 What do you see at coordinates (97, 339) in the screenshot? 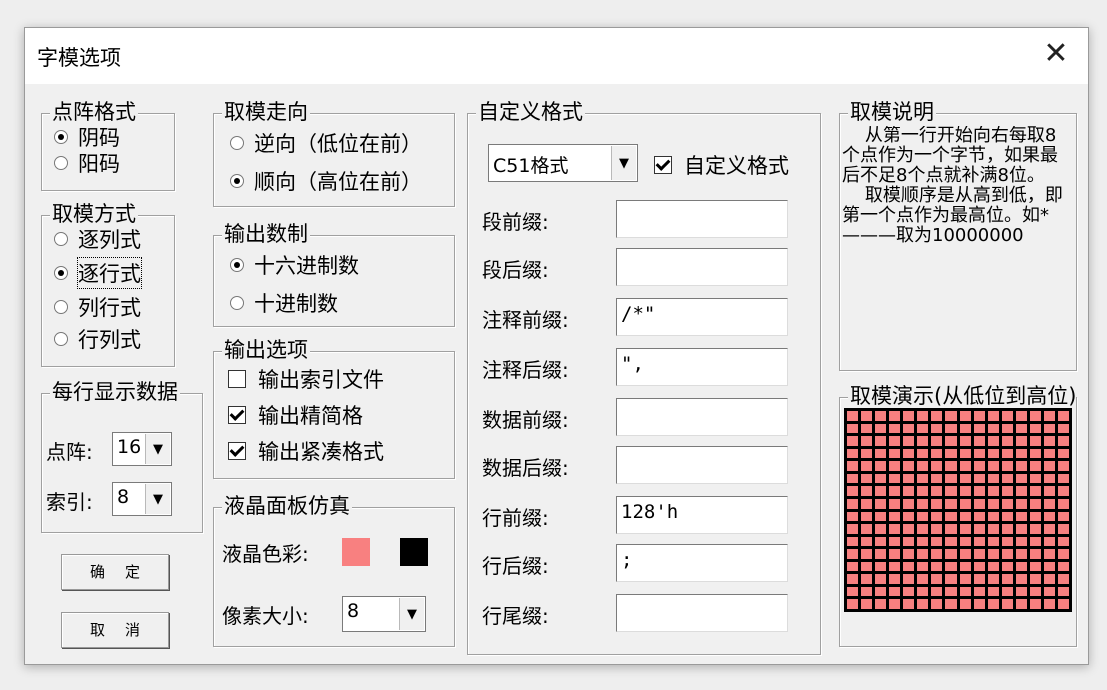
I see `radio-row-column-mode: 行列式` at bounding box center [97, 339].